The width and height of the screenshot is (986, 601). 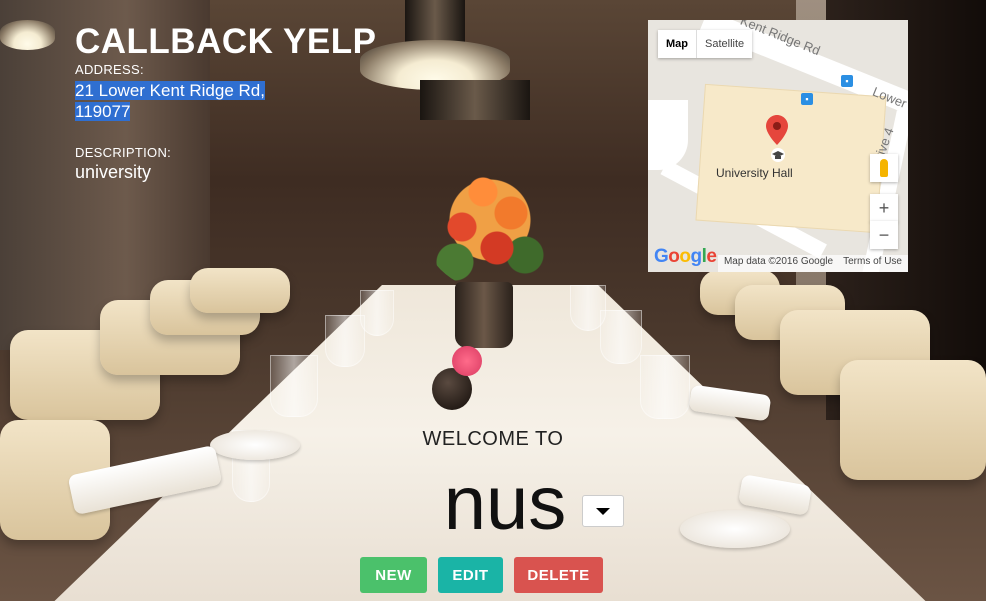 What do you see at coordinates (754, 173) in the screenshot?
I see `map-marker-label: University Hall` at bounding box center [754, 173].